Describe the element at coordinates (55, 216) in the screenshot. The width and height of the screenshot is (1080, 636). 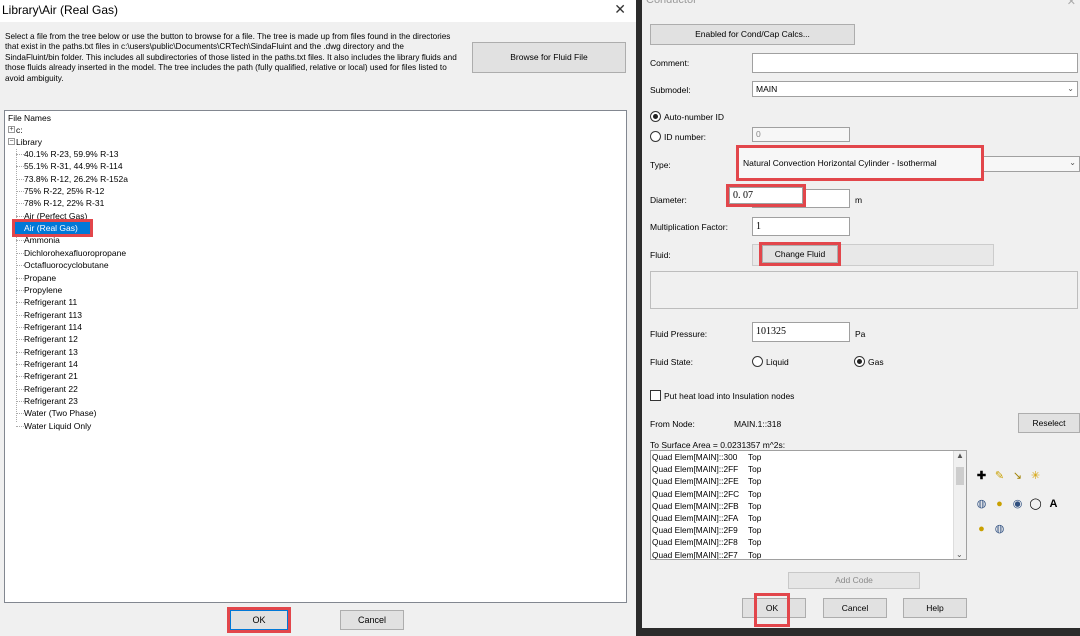
I see `tree-node-fluid: Air (Perfect Gas)` at that location.